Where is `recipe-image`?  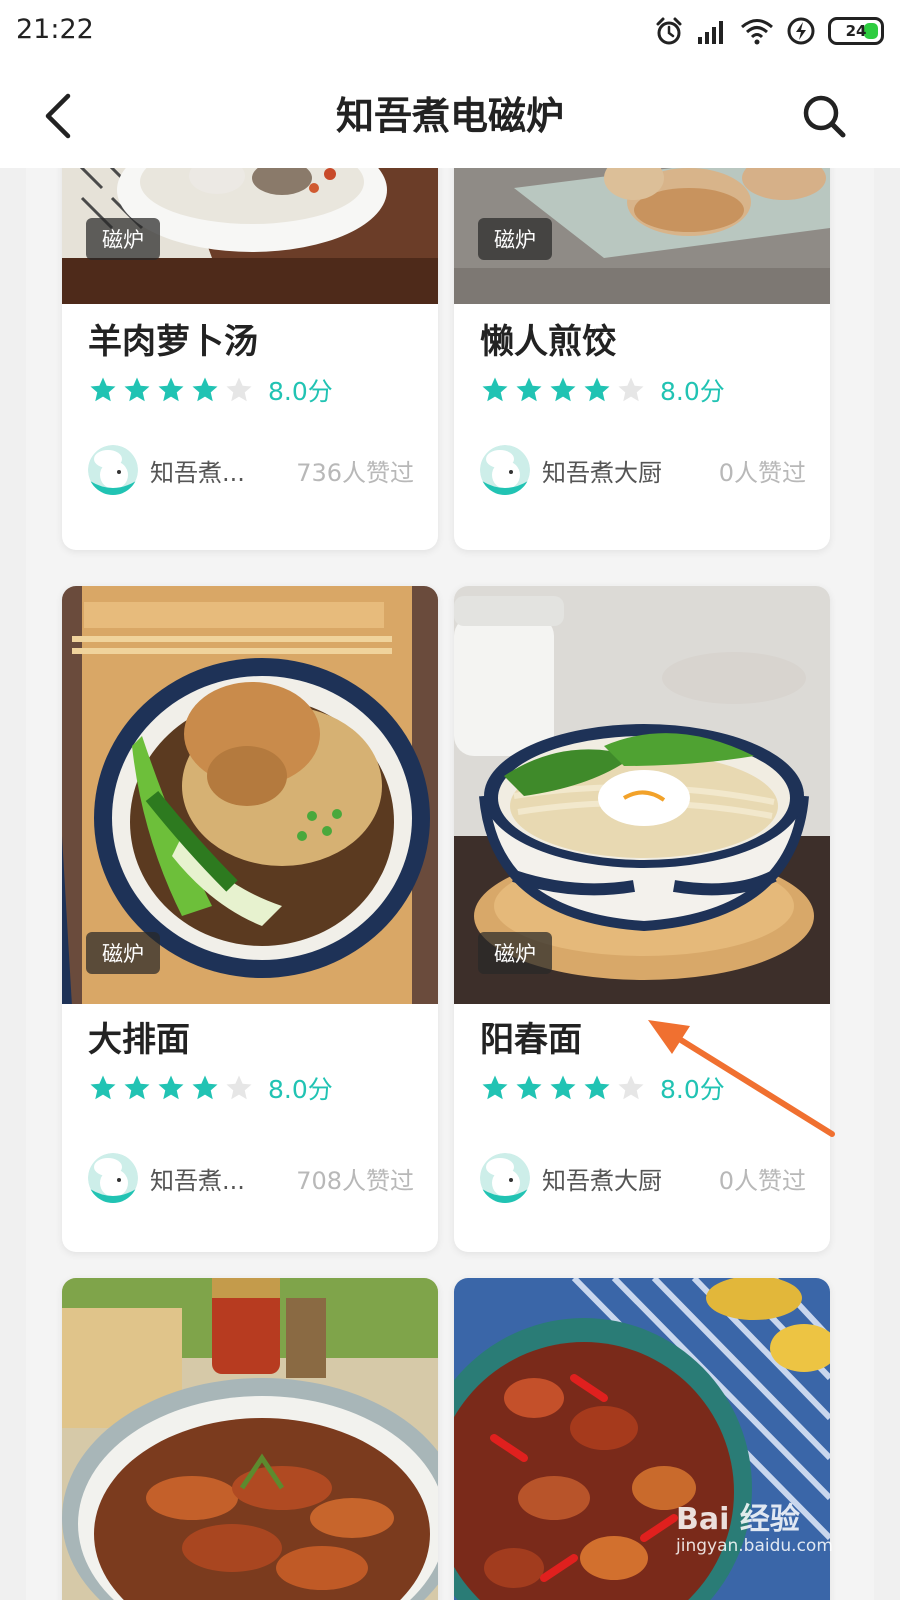 recipe-image is located at coordinates (250, 1439).